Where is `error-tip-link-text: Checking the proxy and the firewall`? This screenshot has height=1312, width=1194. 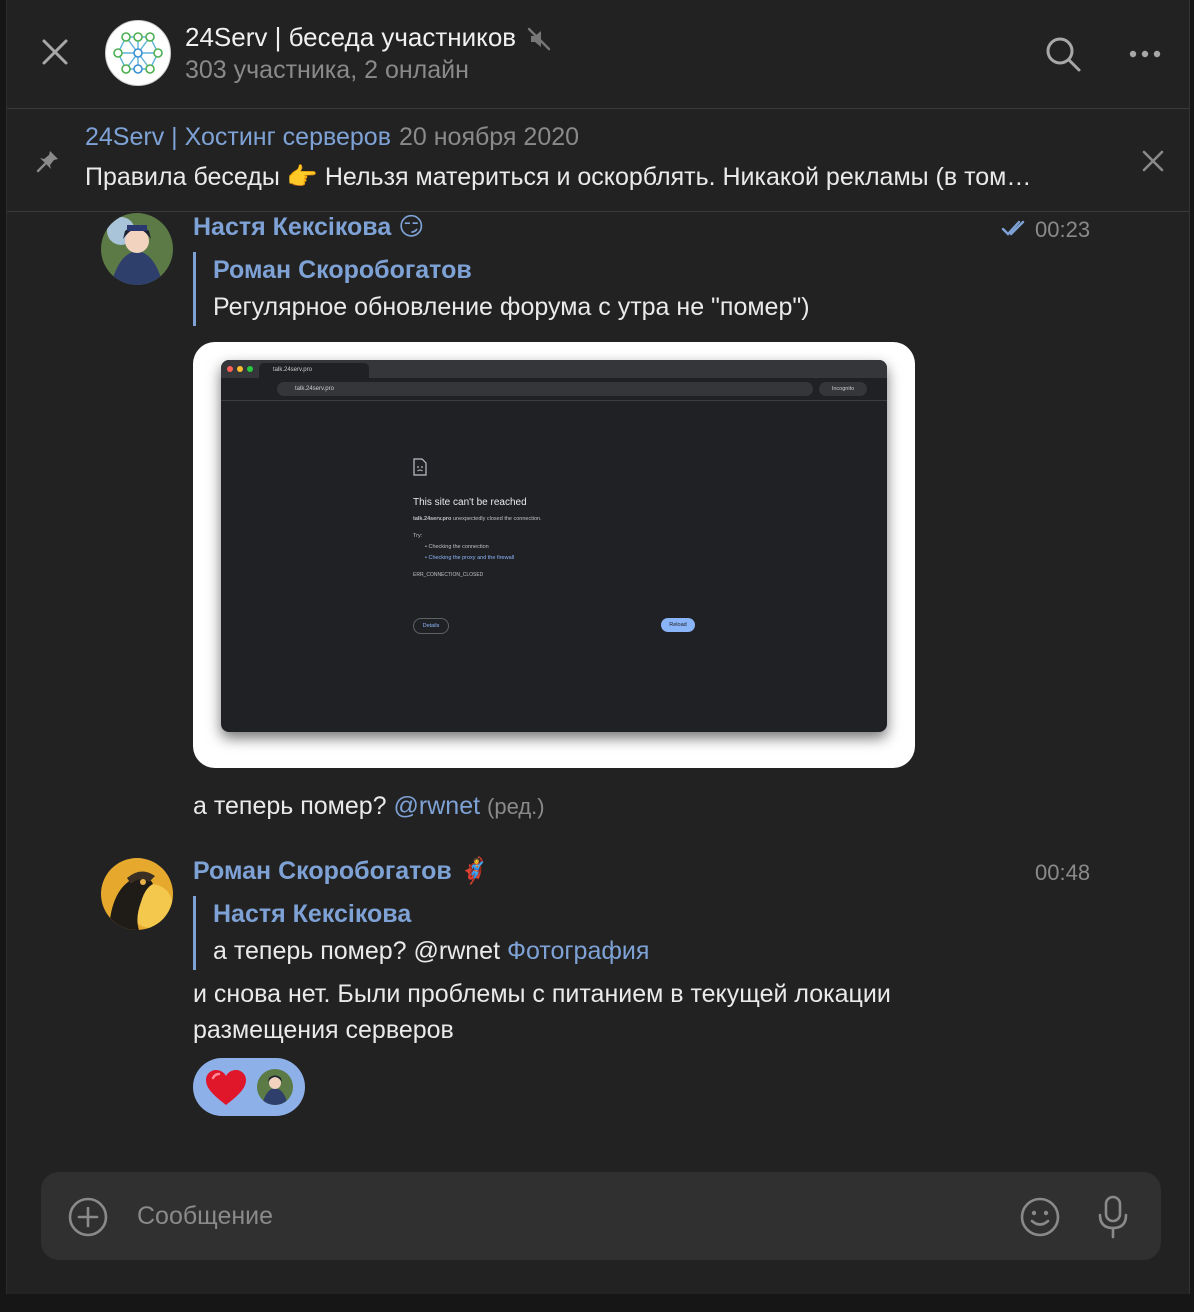
error-tip-link-text: Checking the proxy and the firewall is located at coordinates (471, 558).